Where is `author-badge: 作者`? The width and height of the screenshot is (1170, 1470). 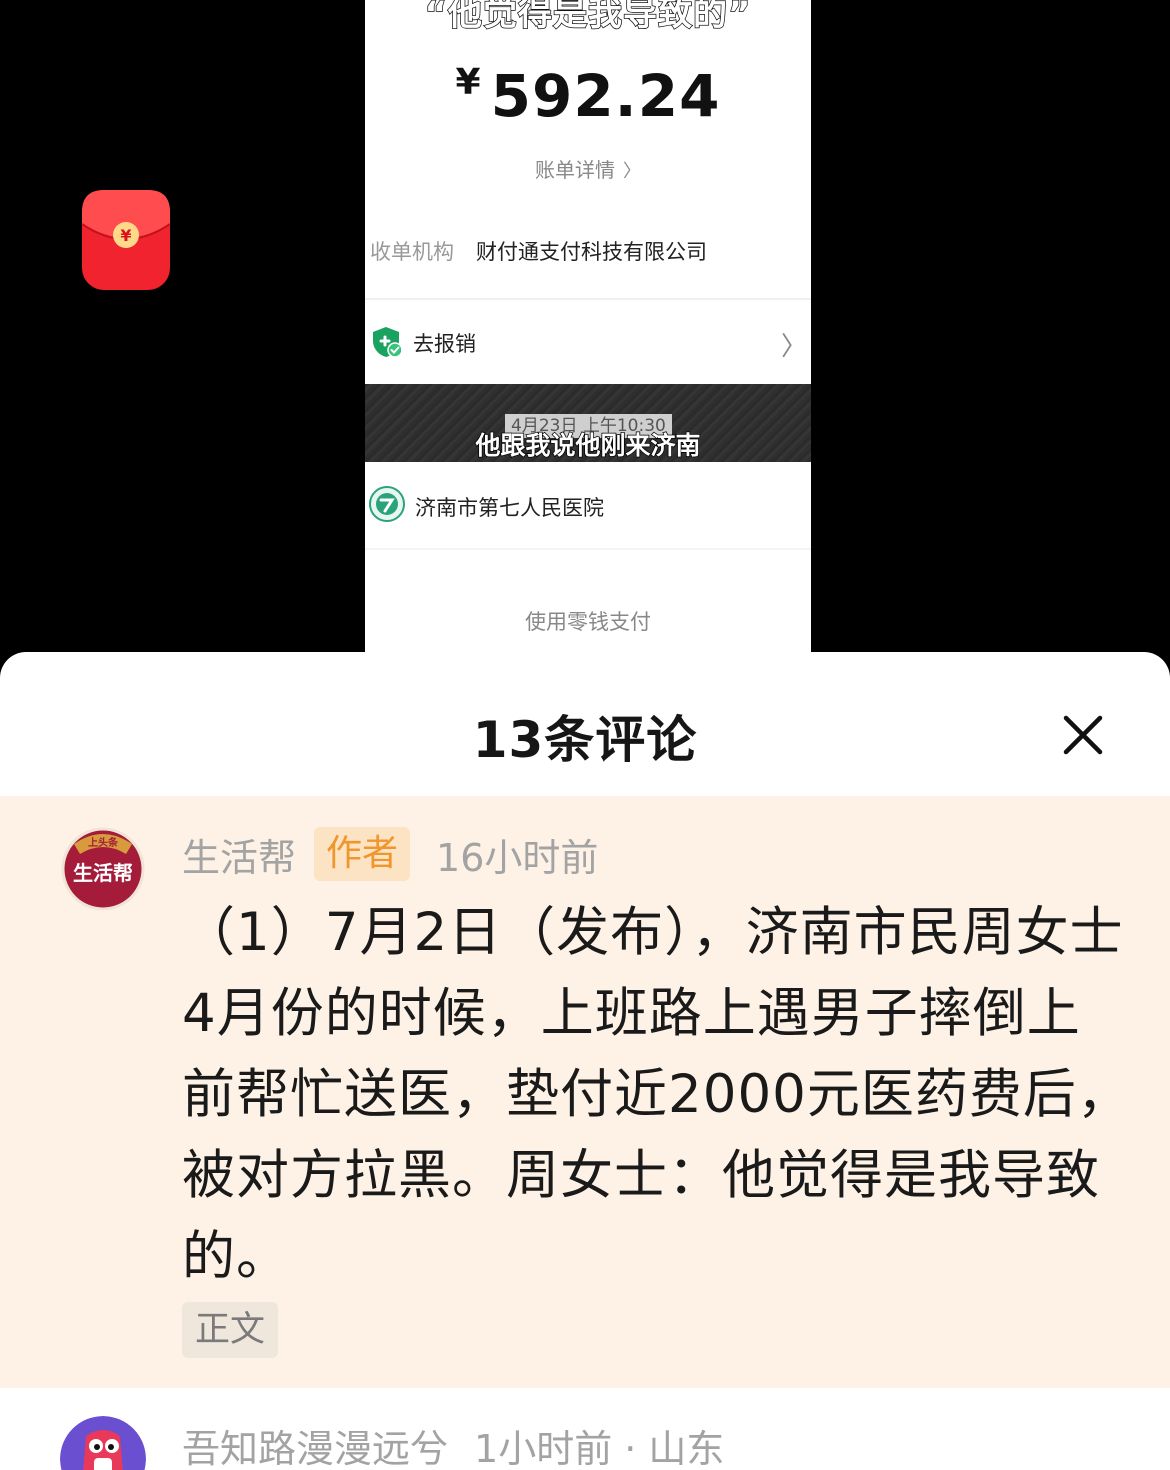
author-badge: 作者 is located at coordinates (362, 854).